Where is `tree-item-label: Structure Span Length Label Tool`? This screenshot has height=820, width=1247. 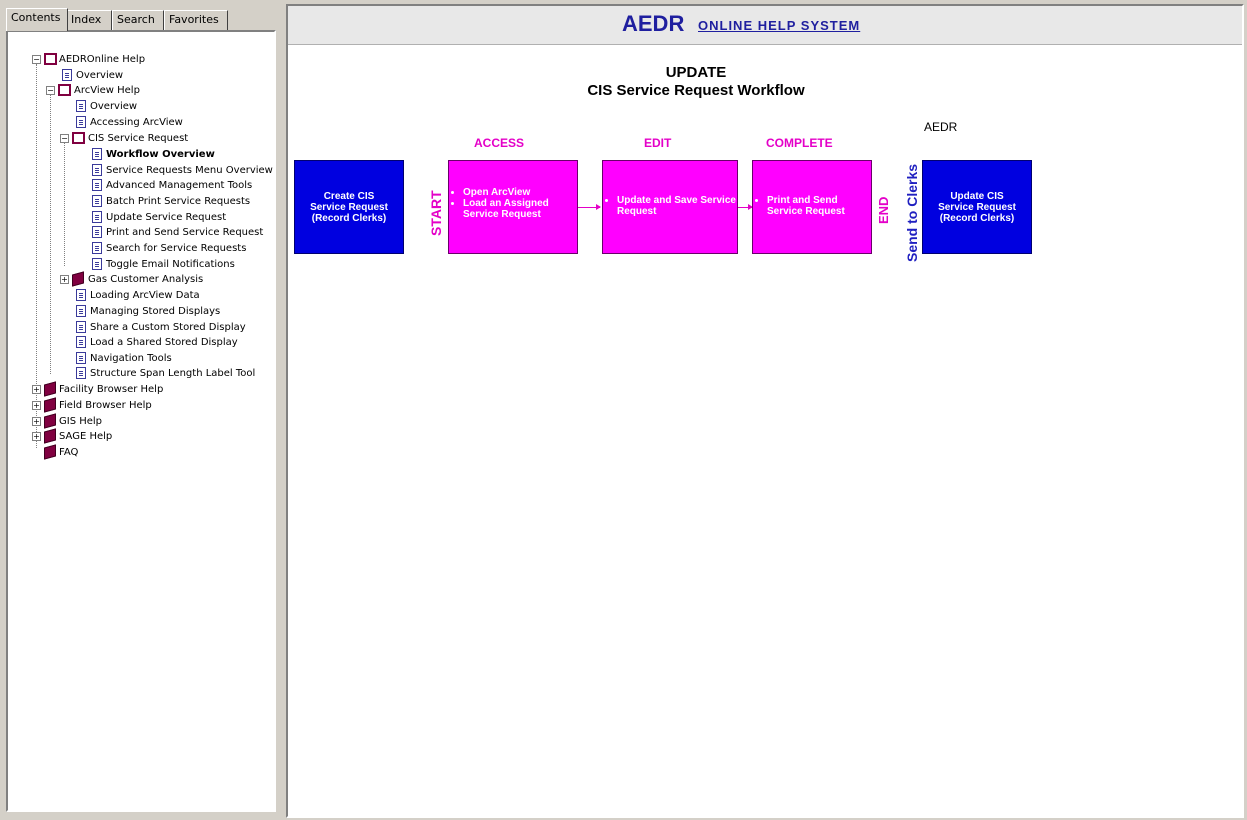 tree-item-label: Structure Span Length Label Tool is located at coordinates (173, 373).